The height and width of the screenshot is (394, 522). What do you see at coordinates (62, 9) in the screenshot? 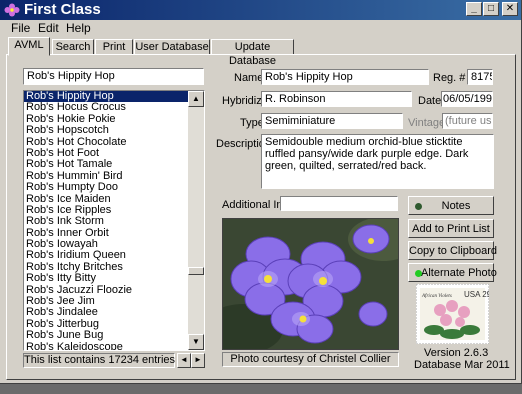
I see `window-title: First Class` at bounding box center [62, 9].